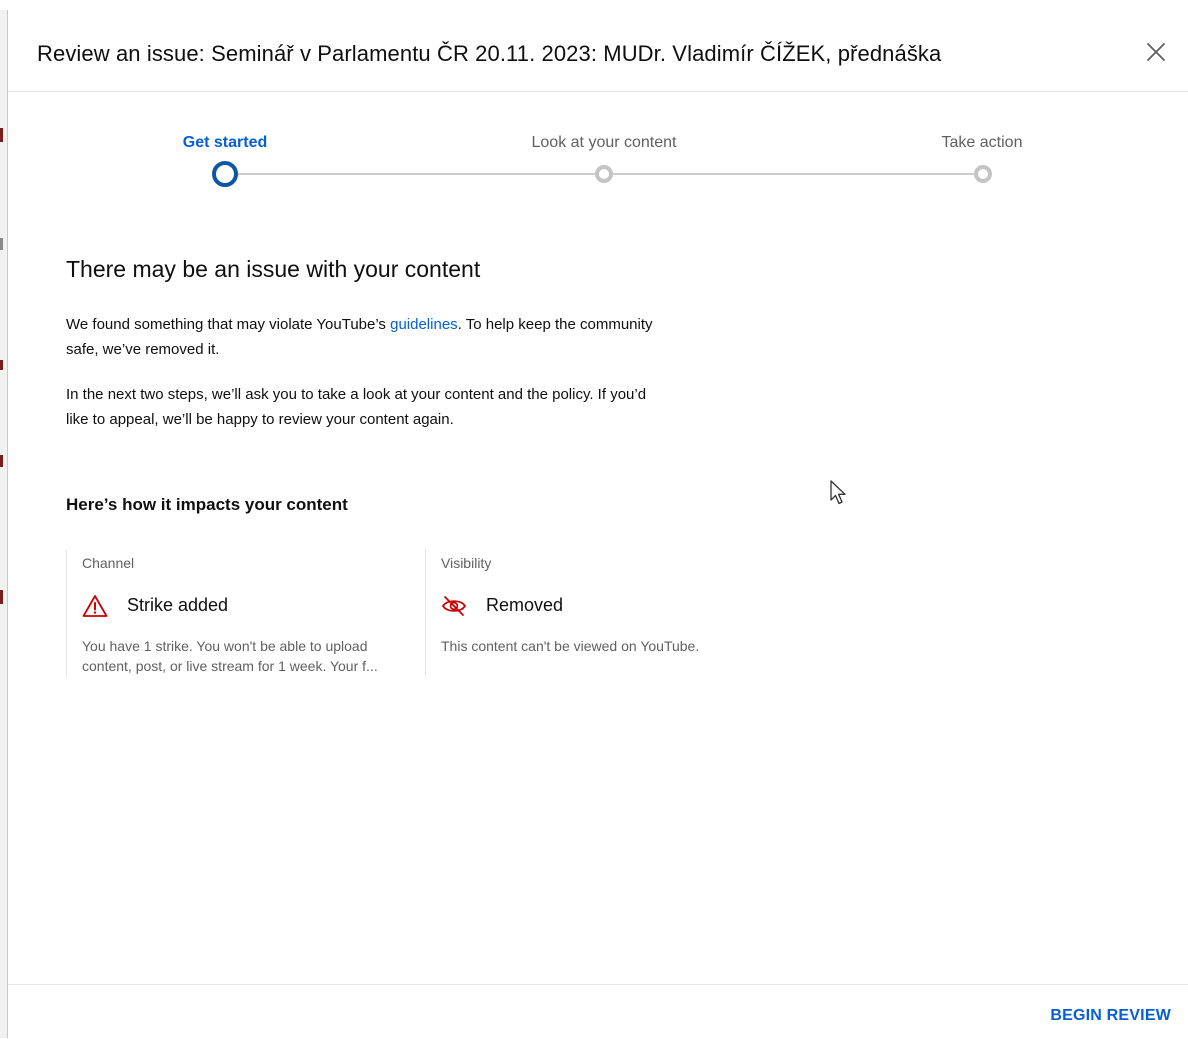 The image size is (1188, 1039). Describe the element at coordinates (982, 142) in the screenshot. I see `step-label-take-action: Take action` at that location.